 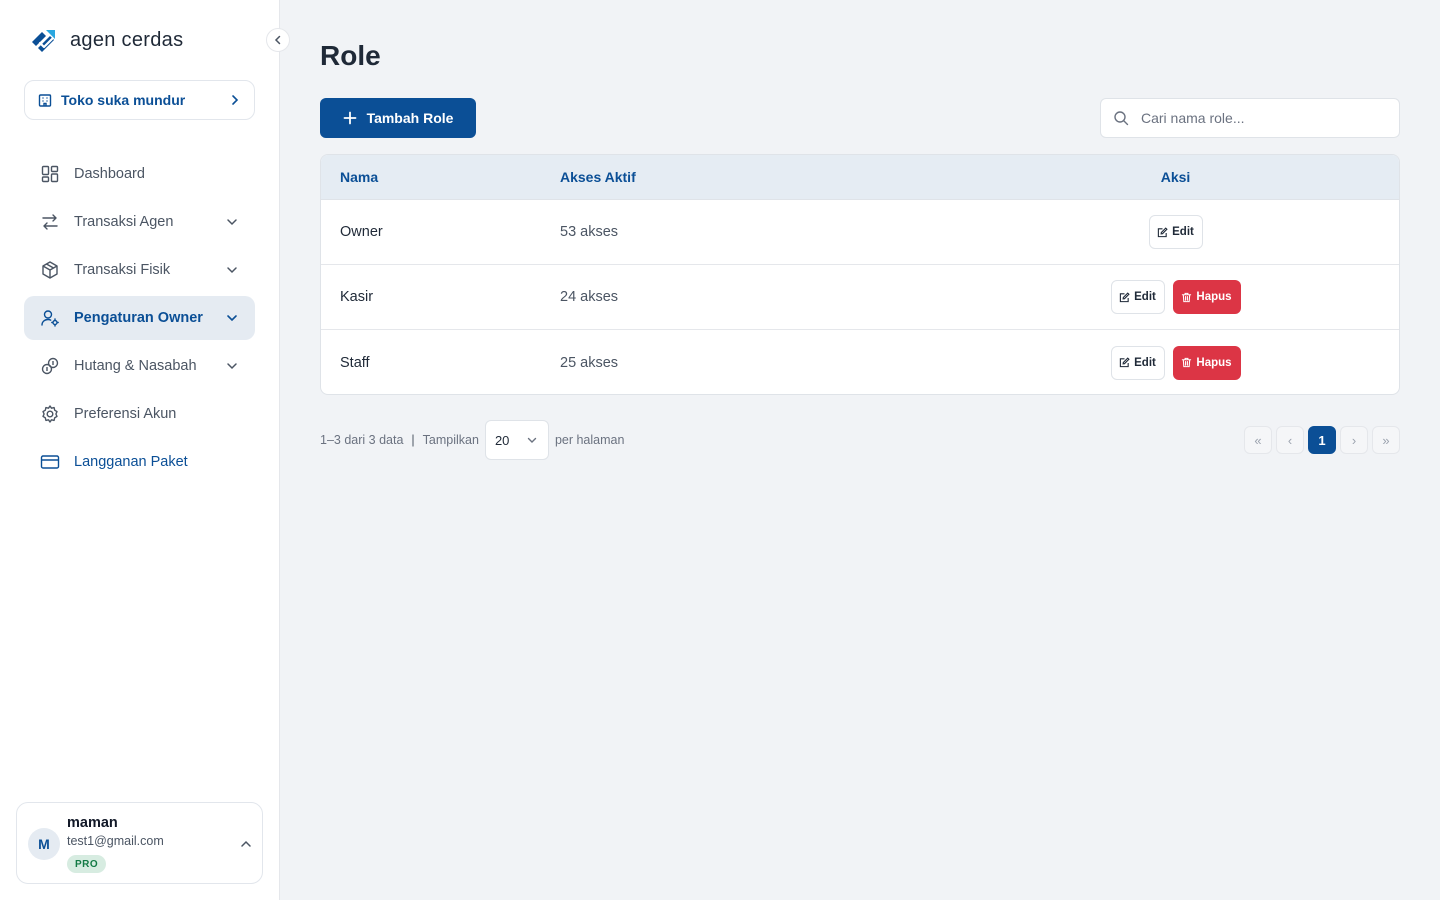 What do you see at coordinates (1175, 177) in the screenshot?
I see `header-aksi: Aksi` at bounding box center [1175, 177].